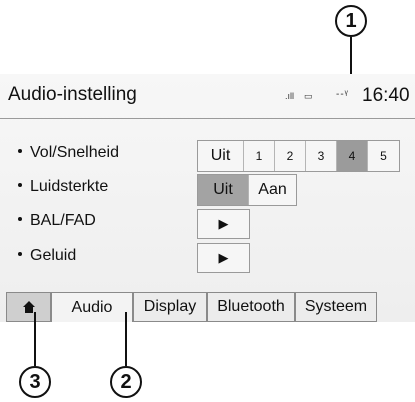 This screenshot has width=415, height=402. Describe the element at coordinates (272, 190) in the screenshot. I see `loudness-option-on: Aan` at that location.